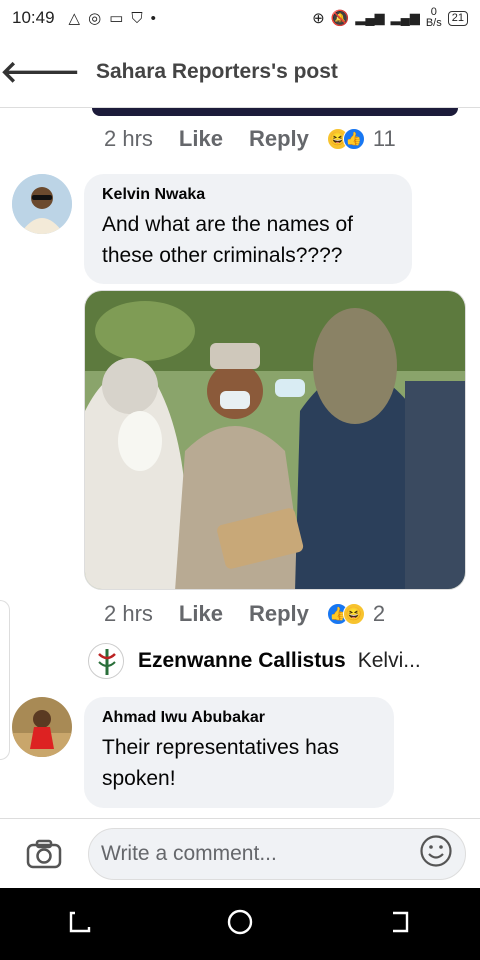 The width and height of the screenshot is (480, 960). What do you see at coordinates (244, 614) in the screenshot?
I see `comment-actions: 2 hrs Like Reply 👍 😆 2` at bounding box center [244, 614].